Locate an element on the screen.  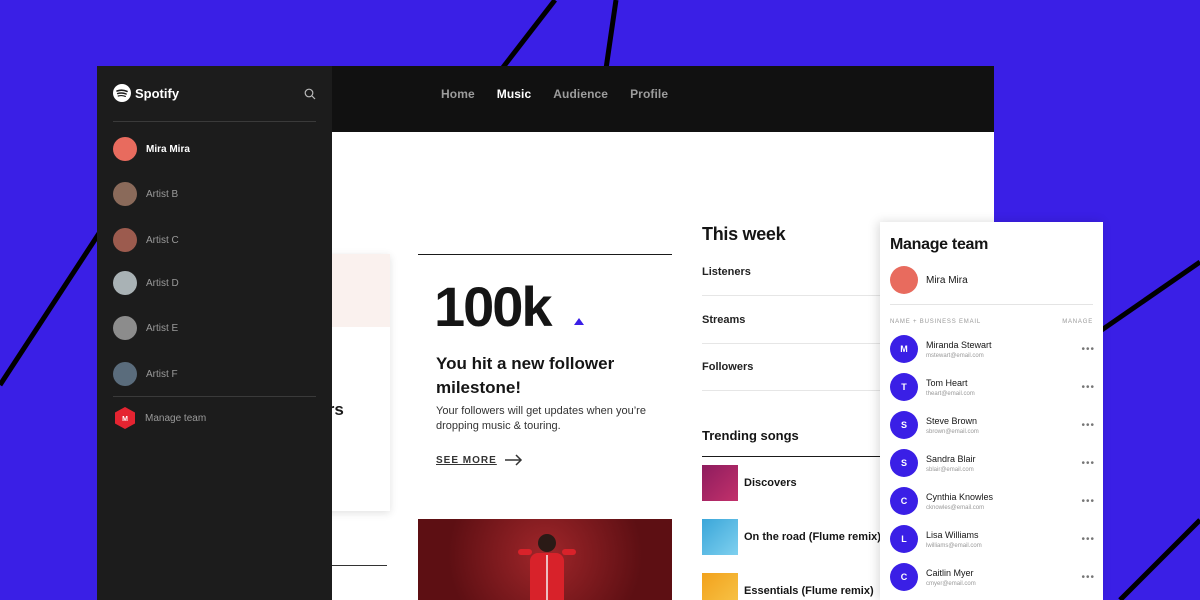
artist-label: Artist E is located at coordinates (162, 328).